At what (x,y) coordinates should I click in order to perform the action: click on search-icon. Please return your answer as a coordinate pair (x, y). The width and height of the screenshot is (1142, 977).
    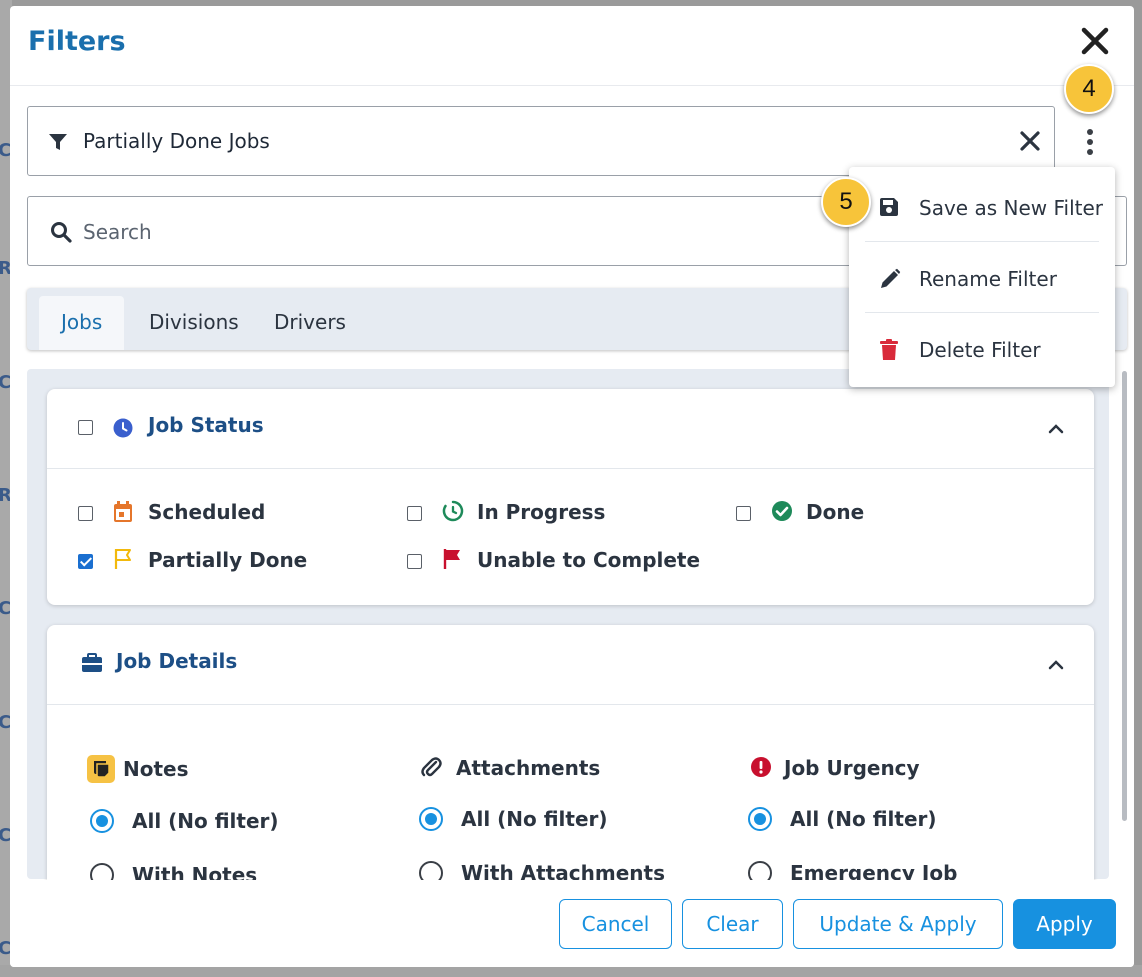
    Looking at the image, I should click on (61, 234).